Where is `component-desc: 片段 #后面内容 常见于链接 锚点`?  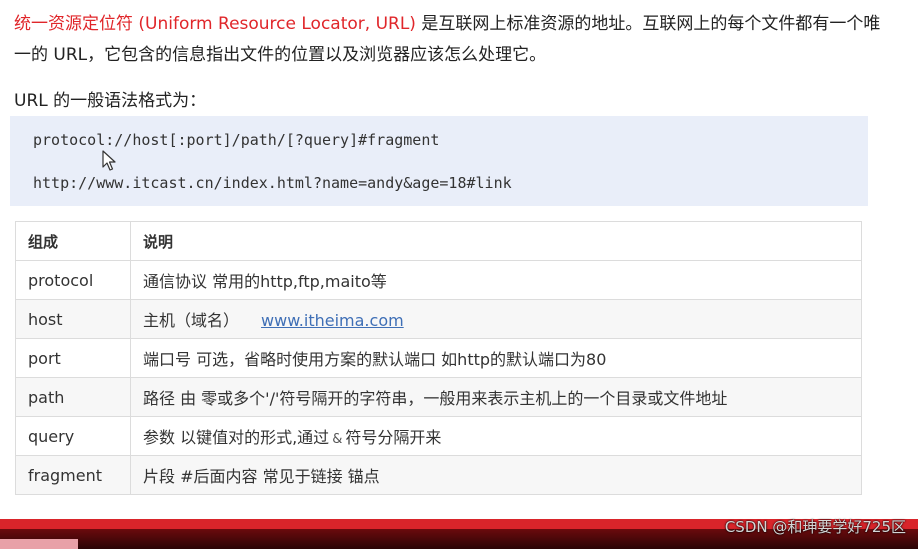 component-desc: 片段 #后面内容 常见于链接 锚点 is located at coordinates (496, 475).